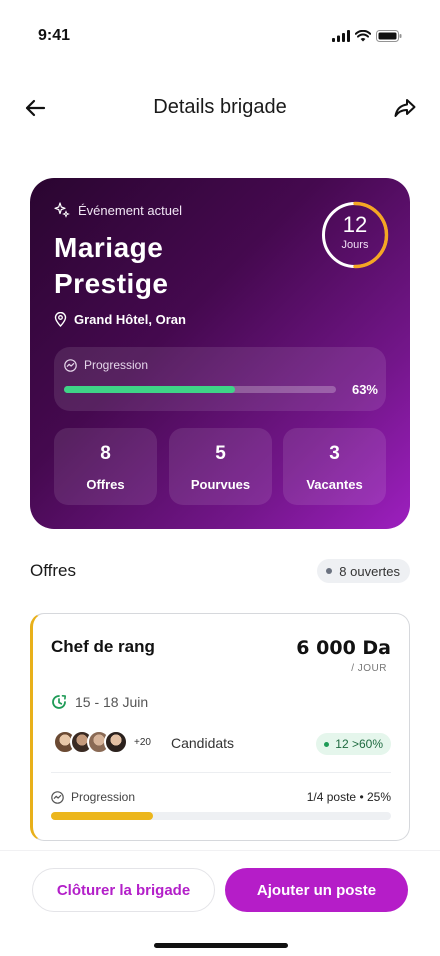  What do you see at coordinates (62, 210) in the screenshot?
I see `sparkle-icon` at bounding box center [62, 210].